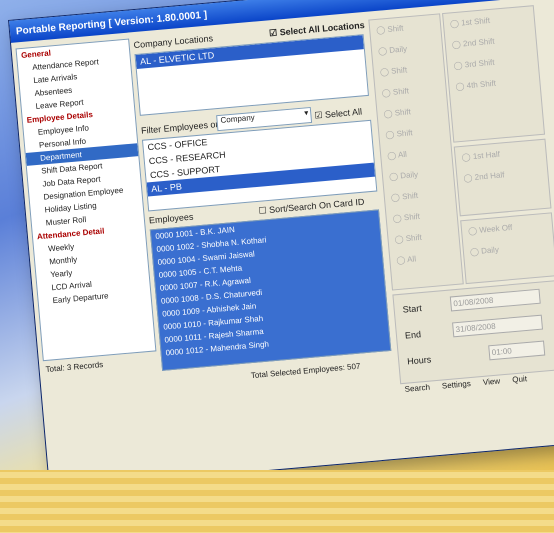  Describe the element at coordinates (412, 309) in the screenshot. I see `start-label: Start` at that location.